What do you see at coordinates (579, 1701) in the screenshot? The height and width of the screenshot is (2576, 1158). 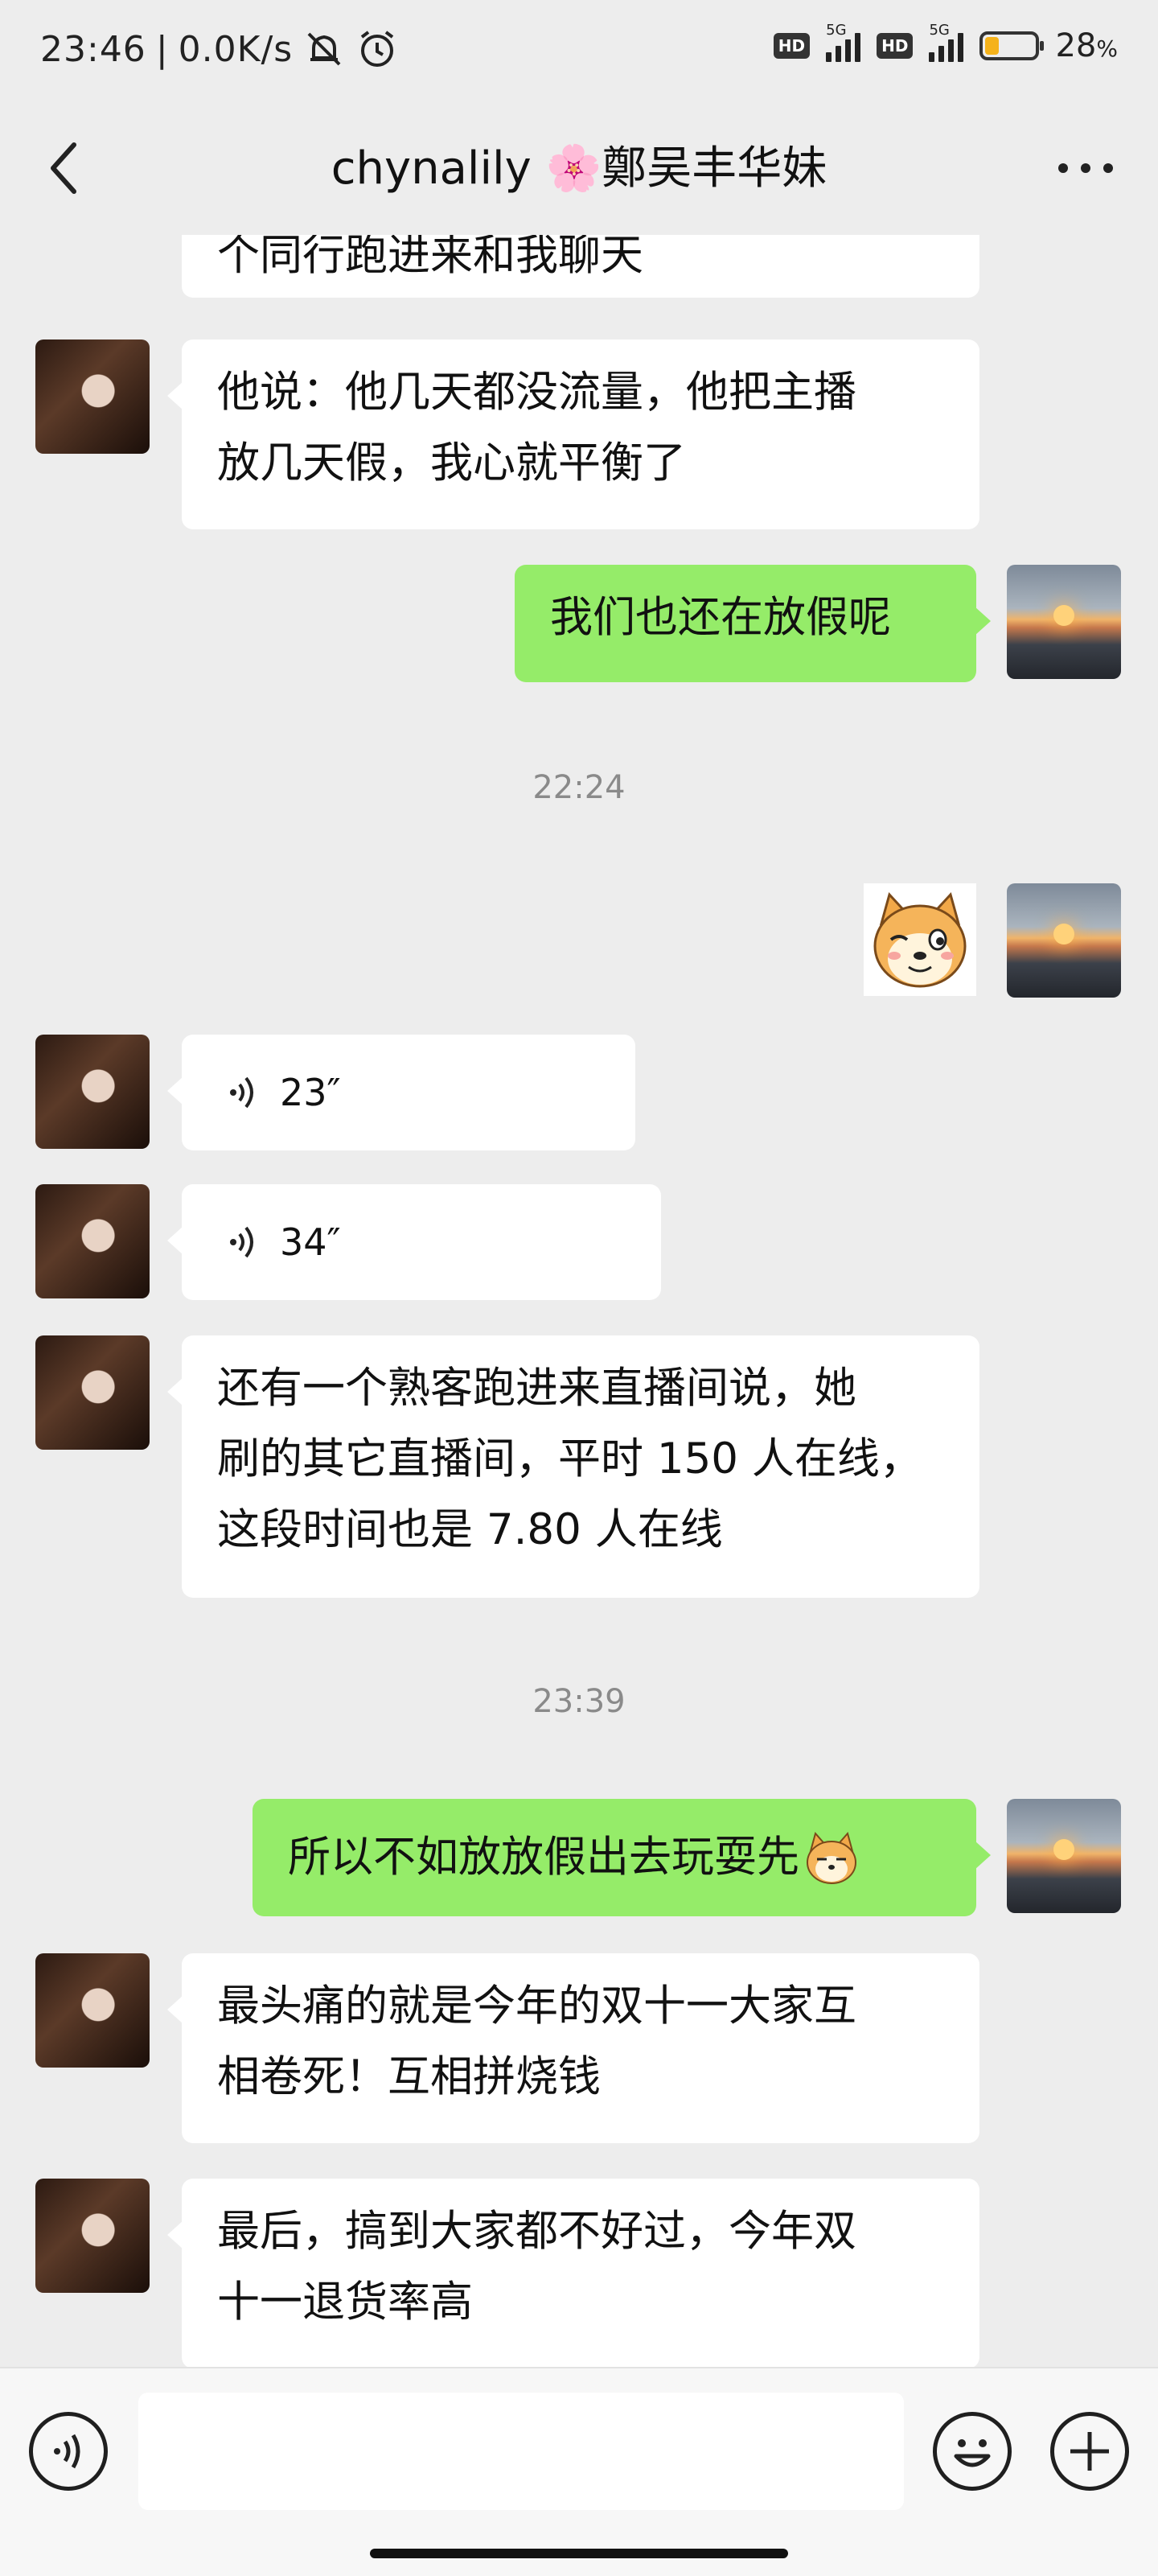 I see `time-divider: 23:39` at bounding box center [579, 1701].